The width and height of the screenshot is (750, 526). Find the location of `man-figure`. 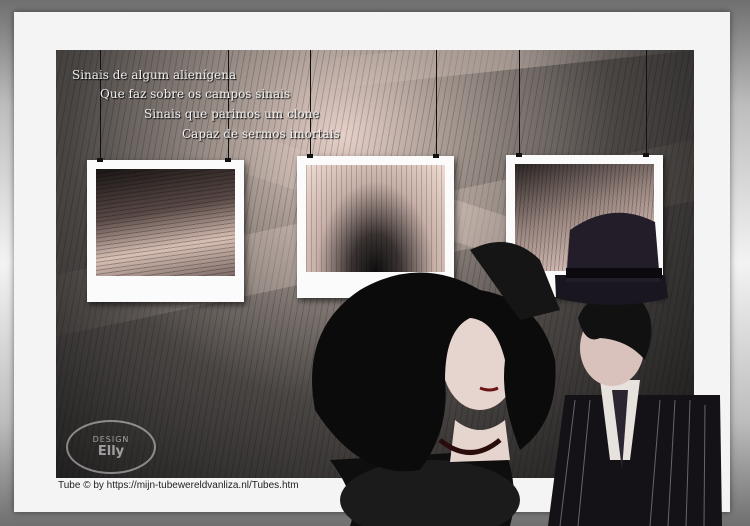

man-figure is located at coordinates (635, 369).